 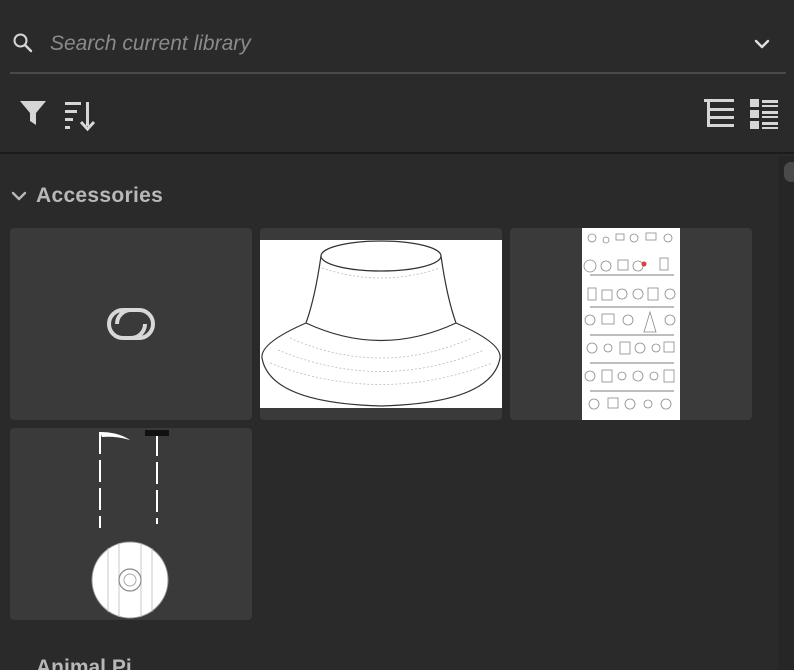 What do you see at coordinates (390, 44) in the screenshot?
I see `search-input` at bounding box center [390, 44].